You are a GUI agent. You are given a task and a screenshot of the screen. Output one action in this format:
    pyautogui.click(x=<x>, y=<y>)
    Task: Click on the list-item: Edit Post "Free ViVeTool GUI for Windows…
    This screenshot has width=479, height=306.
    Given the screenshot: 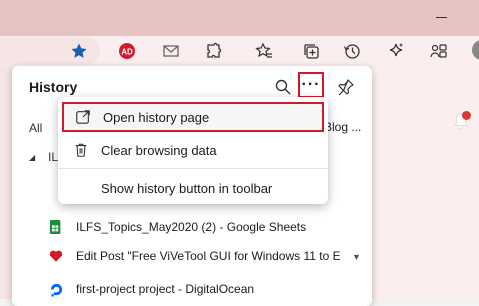 What is the action you would take?
    pyautogui.click(x=194, y=256)
    